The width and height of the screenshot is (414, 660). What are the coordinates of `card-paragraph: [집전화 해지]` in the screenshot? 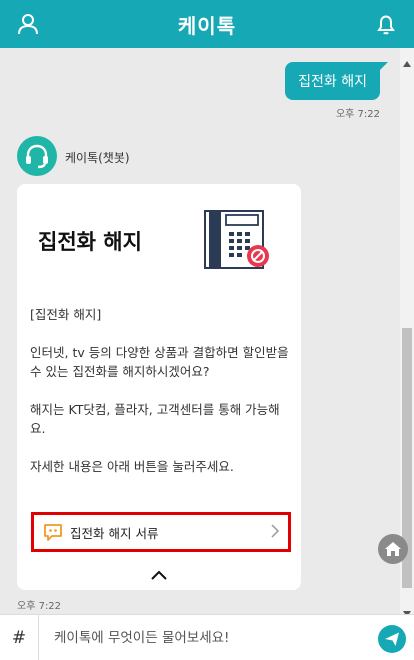 It's located at (66, 314).